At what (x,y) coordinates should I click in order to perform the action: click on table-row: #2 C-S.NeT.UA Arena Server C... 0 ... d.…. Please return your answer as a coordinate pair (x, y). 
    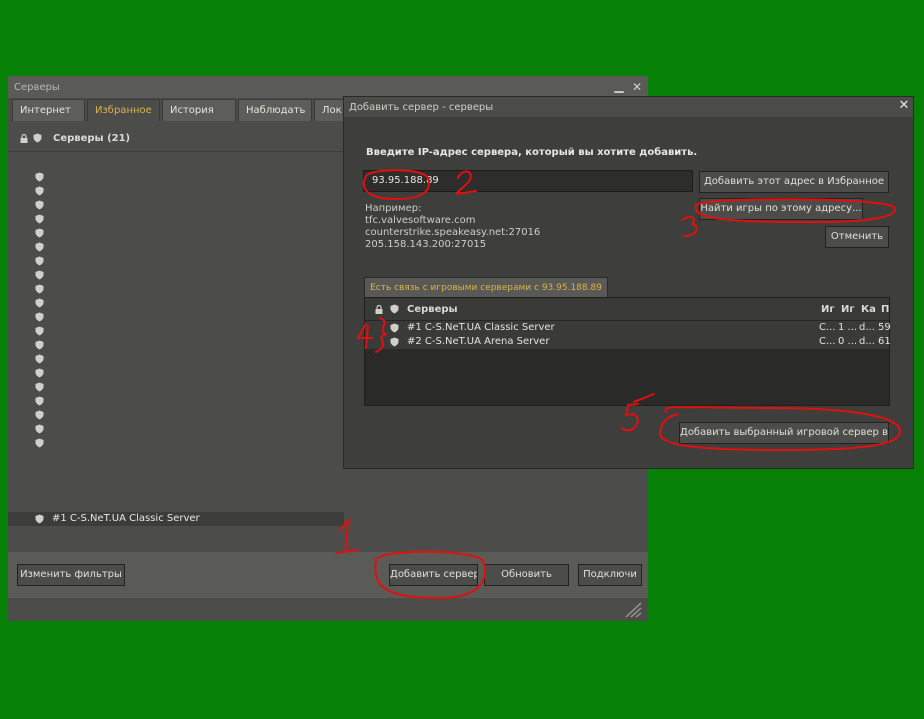
    Looking at the image, I should click on (628, 342).